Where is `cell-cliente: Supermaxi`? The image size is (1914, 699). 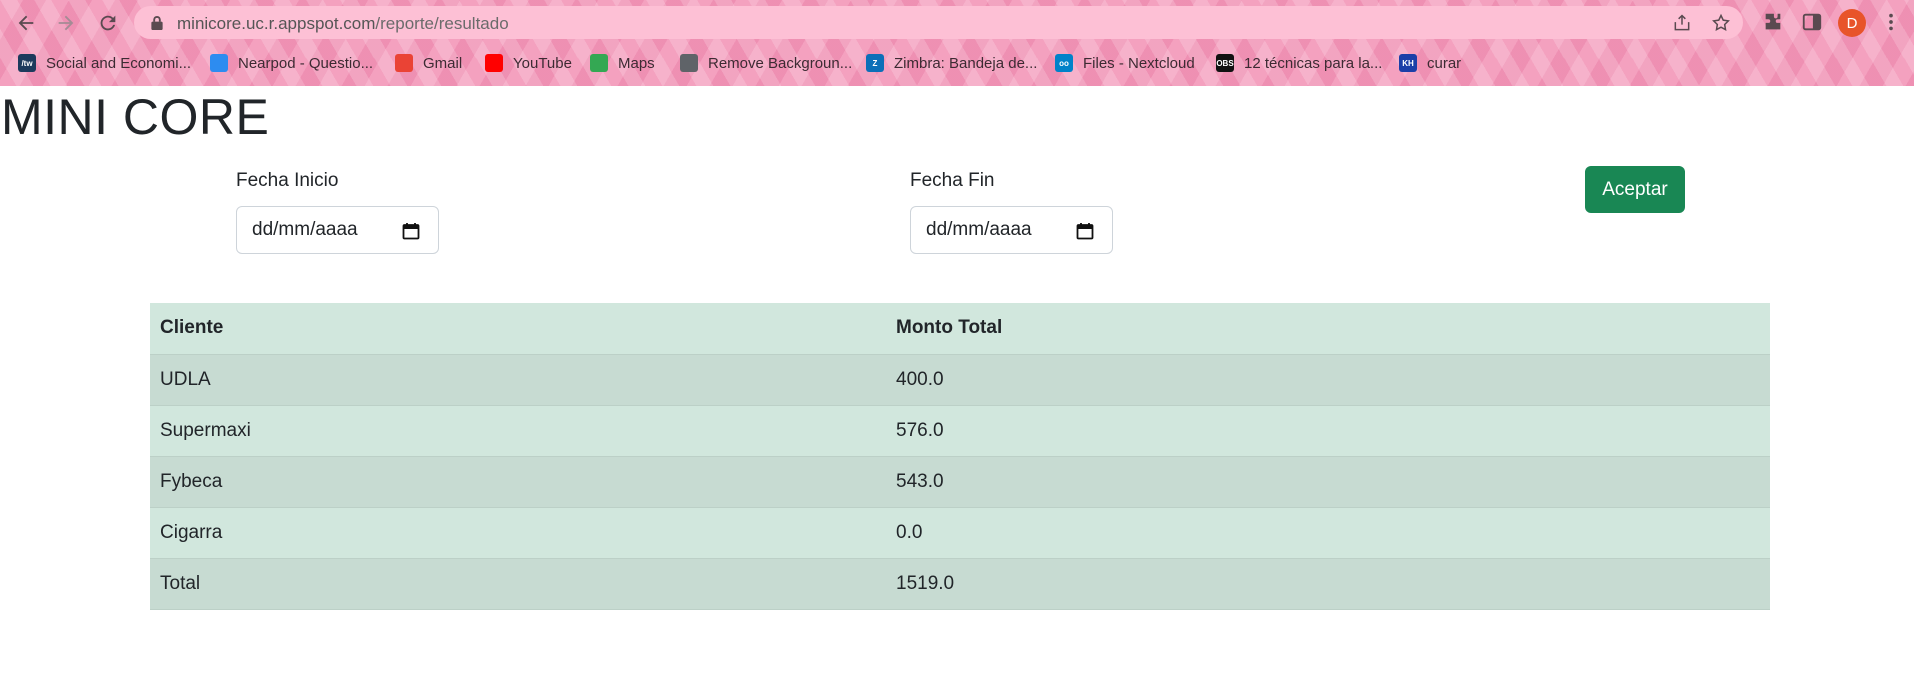
cell-cliente: Supermaxi is located at coordinates (518, 431).